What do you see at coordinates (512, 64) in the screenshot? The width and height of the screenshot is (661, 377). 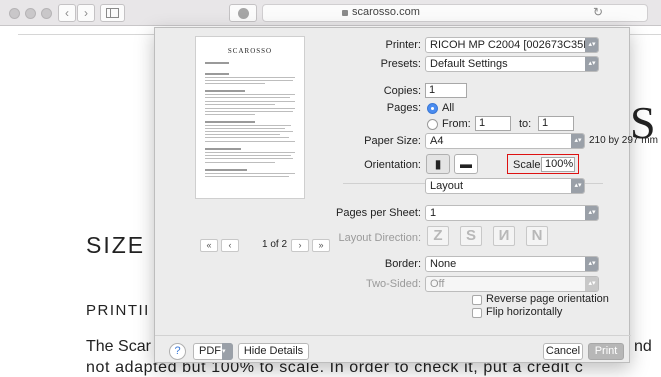 I see `presets-select: Default Settings ▴▾` at bounding box center [512, 64].